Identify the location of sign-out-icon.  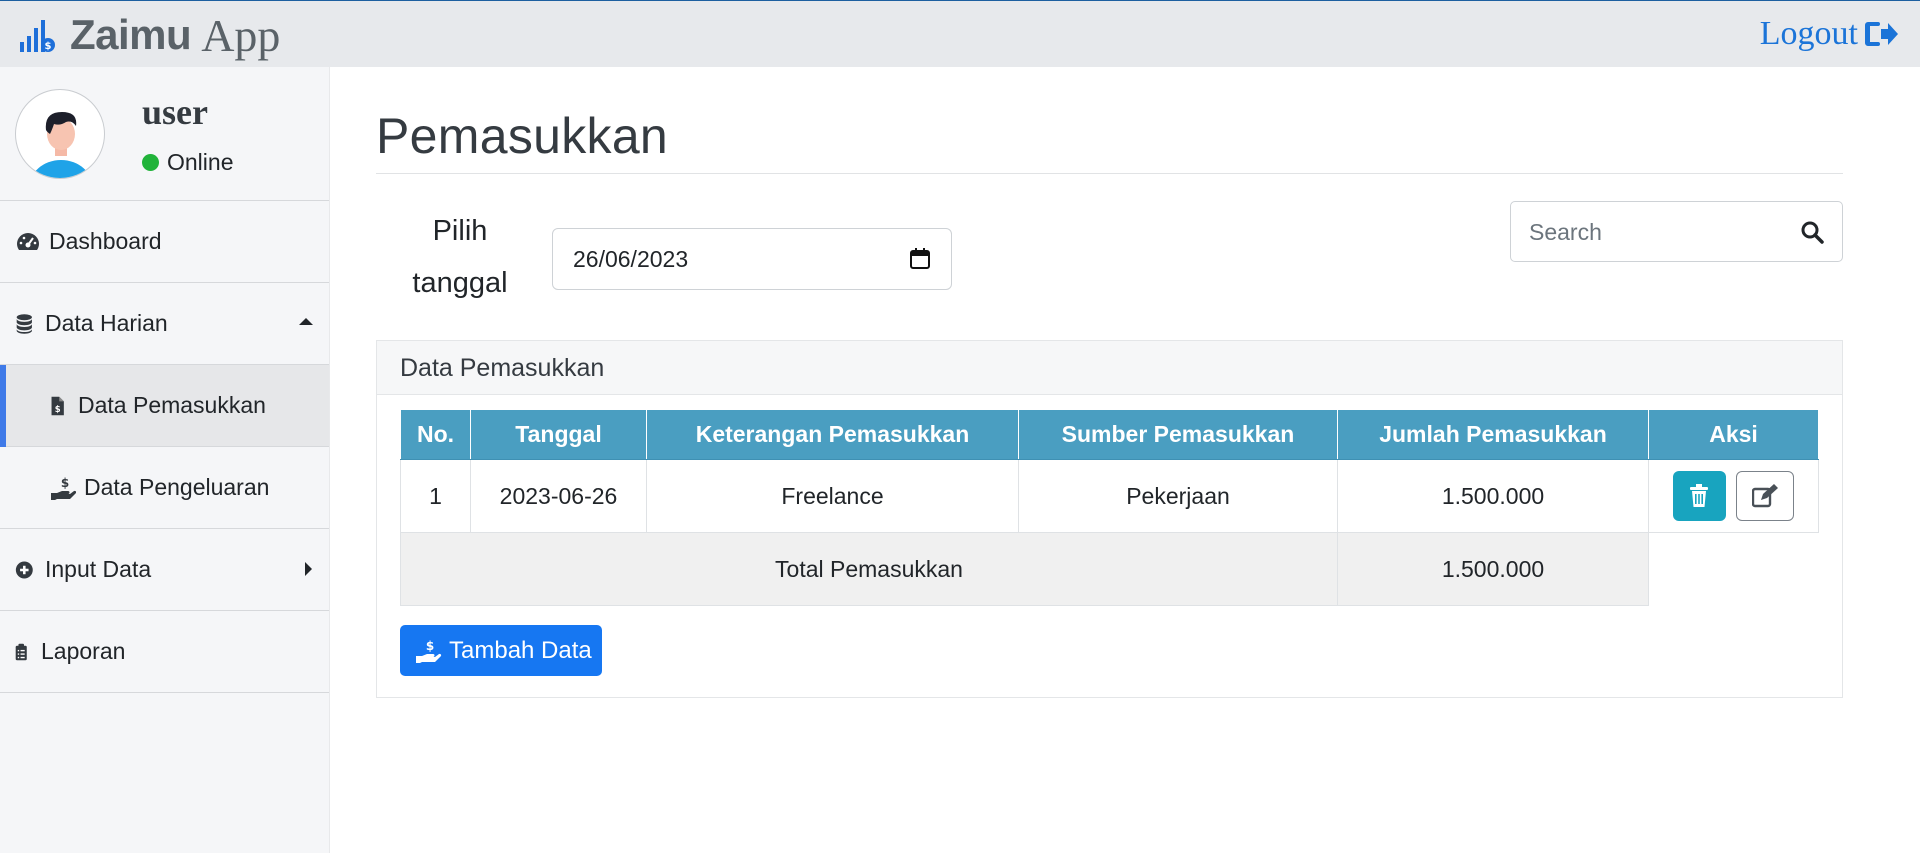
(1881, 34).